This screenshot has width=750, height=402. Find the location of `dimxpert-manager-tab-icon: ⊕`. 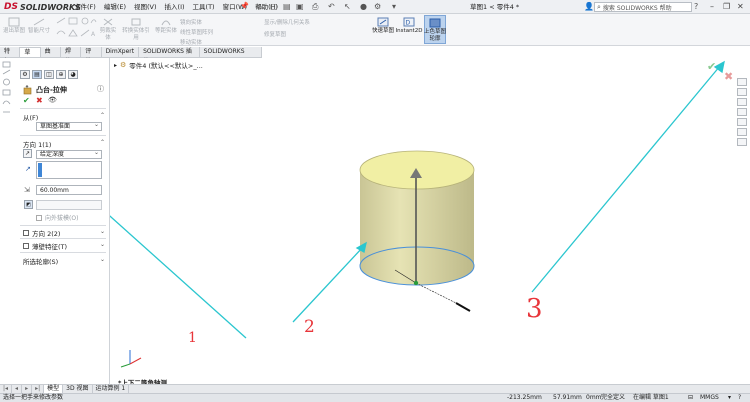

dimxpert-manager-tab-icon: ⊕ is located at coordinates (61, 74).